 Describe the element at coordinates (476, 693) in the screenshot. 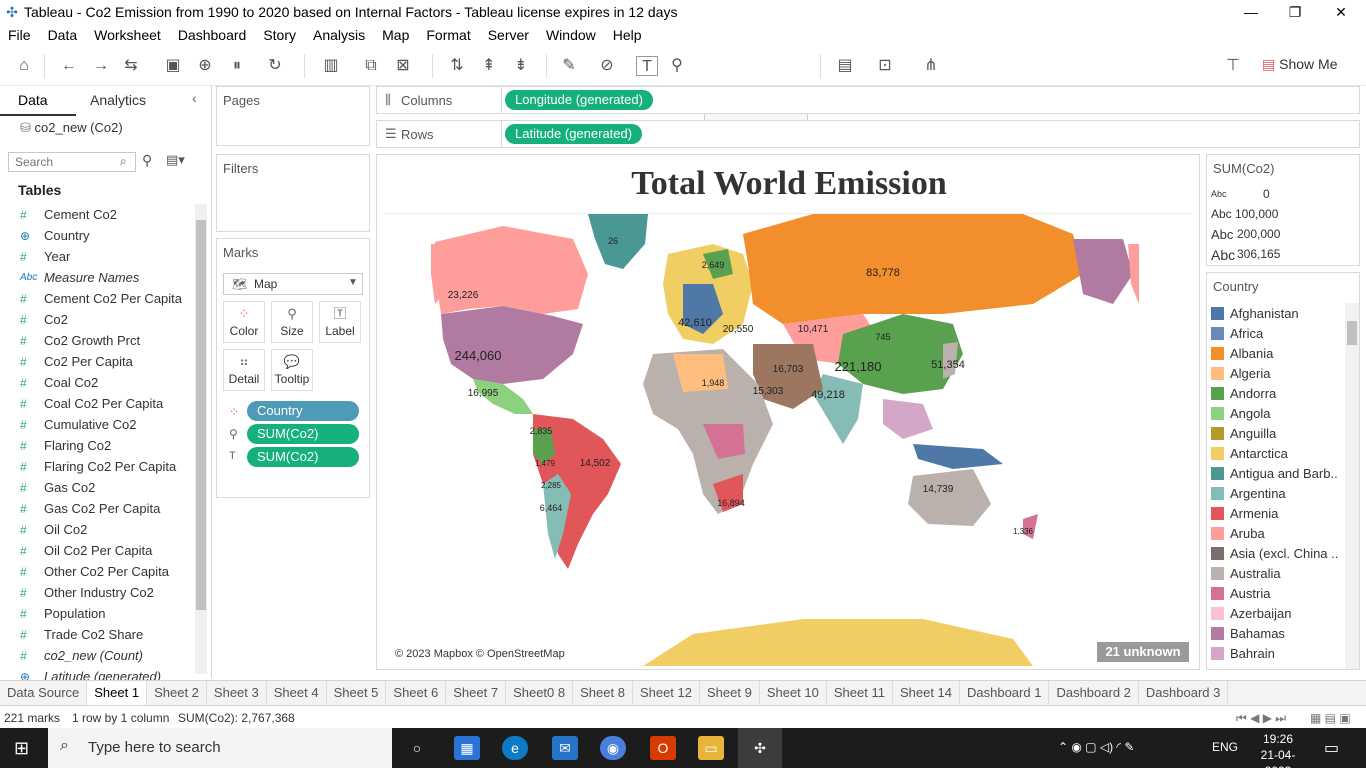

I see `sheet-tab: Sheet 7` at that location.